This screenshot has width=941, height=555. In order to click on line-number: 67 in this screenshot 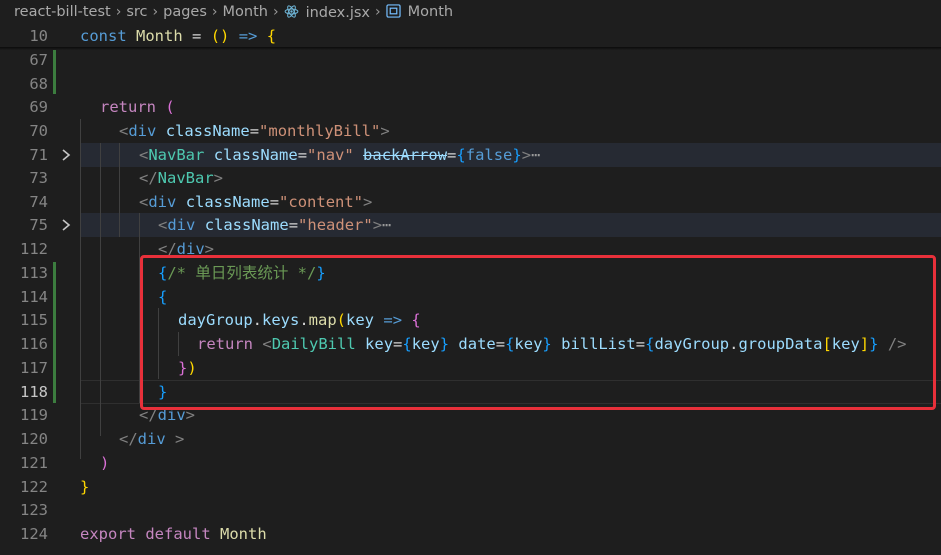, I will do `click(38, 60)`.